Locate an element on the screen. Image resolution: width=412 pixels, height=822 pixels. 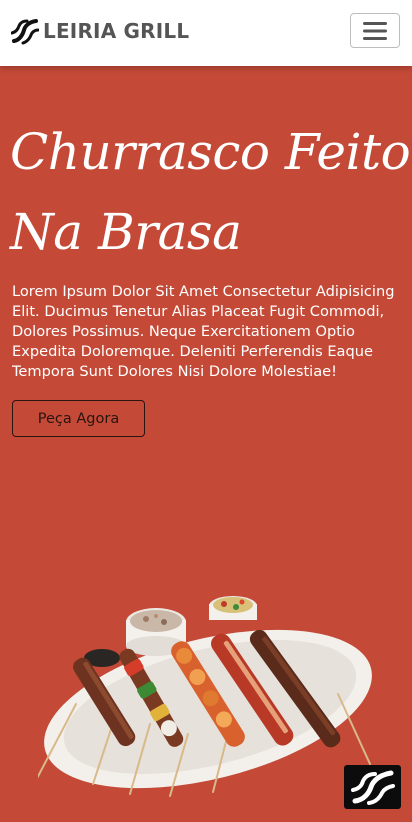
navbar: LEIRIA GRILL is located at coordinates (206, 33).